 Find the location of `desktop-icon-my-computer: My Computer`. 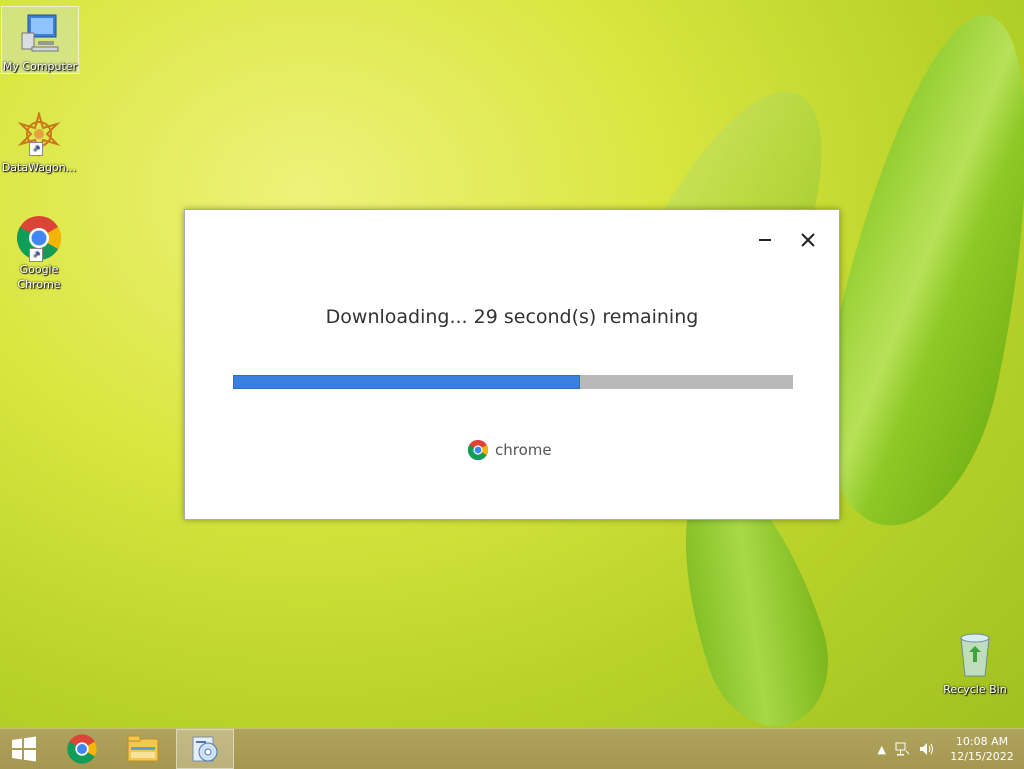

desktop-icon-my-computer: My Computer is located at coordinates (40, 40).